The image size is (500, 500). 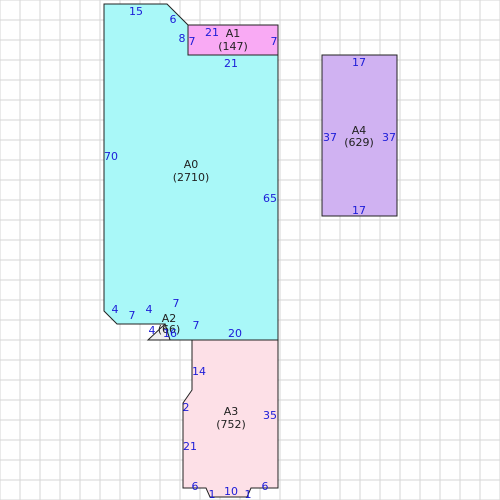 I want to click on area-a0-area: (2710), so click(x=191, y=177).